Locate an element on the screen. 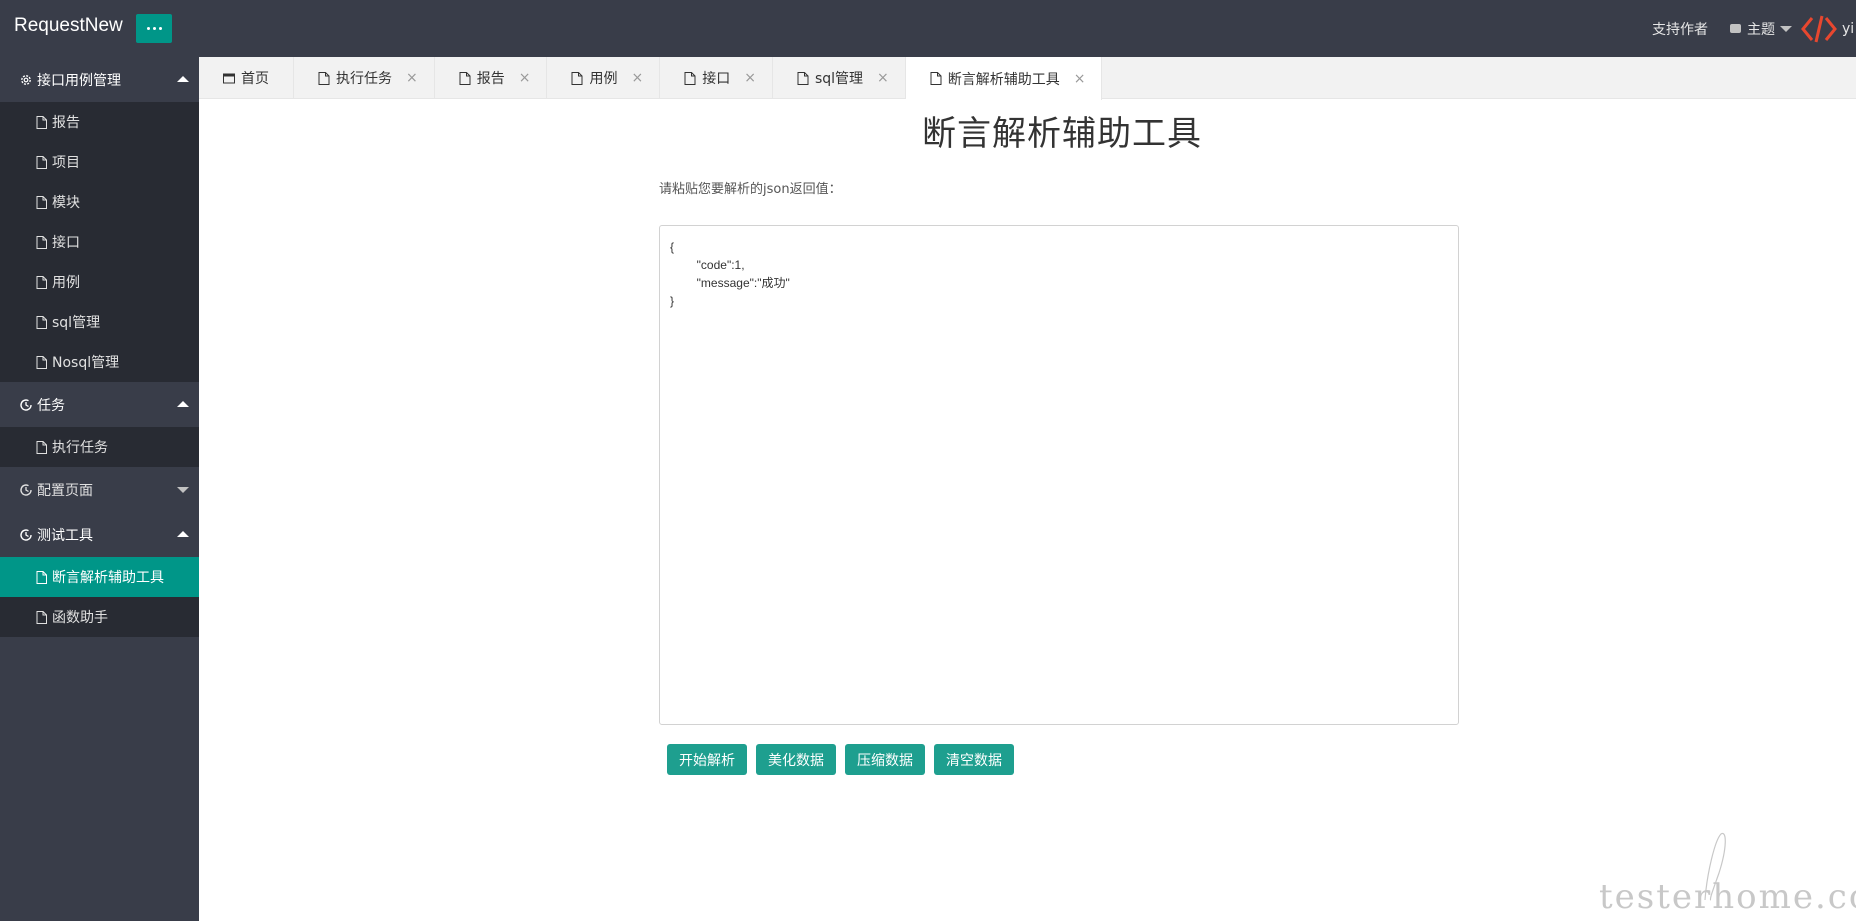 The width and height of the screenshot is (1856, 921). header-right: 支持作者 主题 yi is located at coordinates (1754, 28).